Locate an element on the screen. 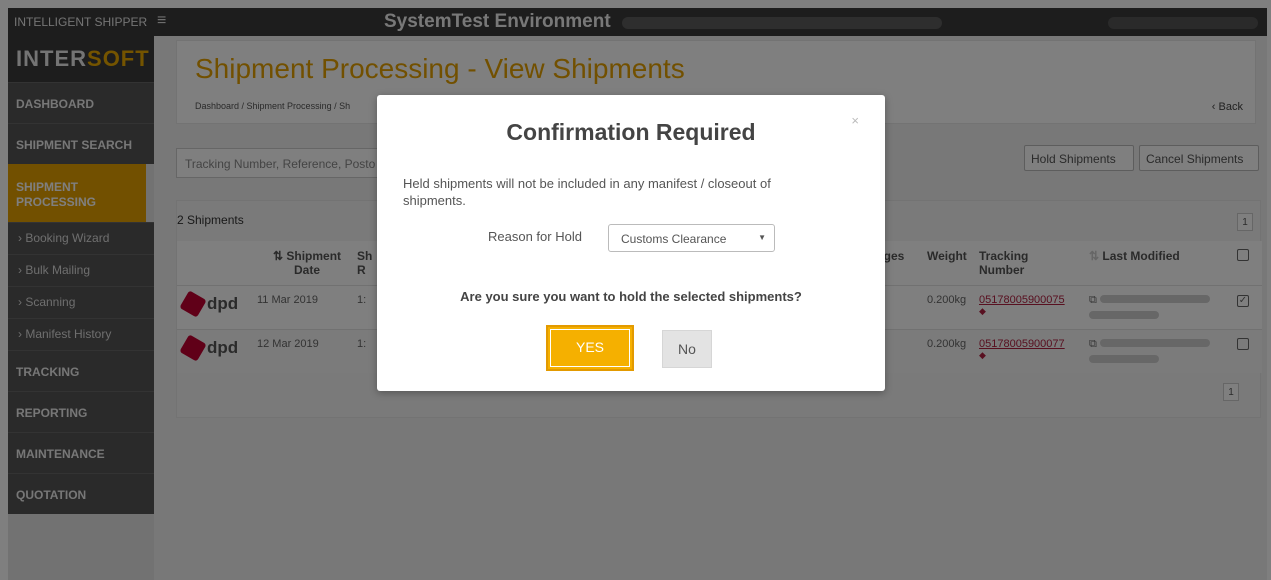  no-button: No is located at coordinates (687, 349).